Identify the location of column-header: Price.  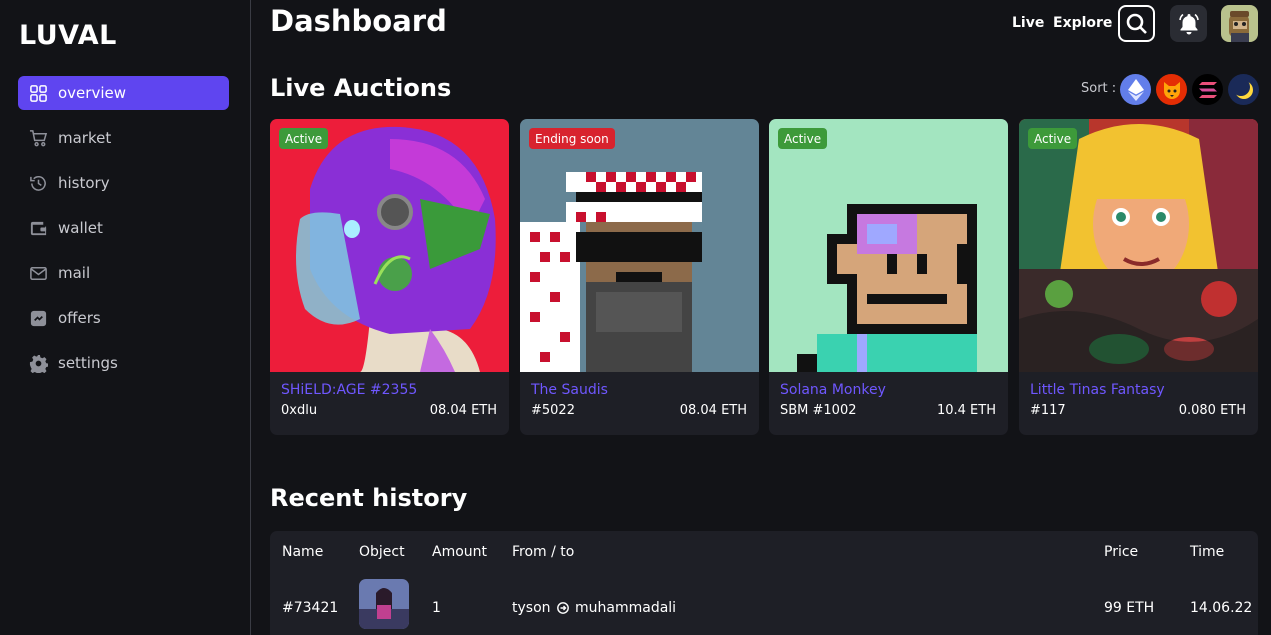
(1121, 552).